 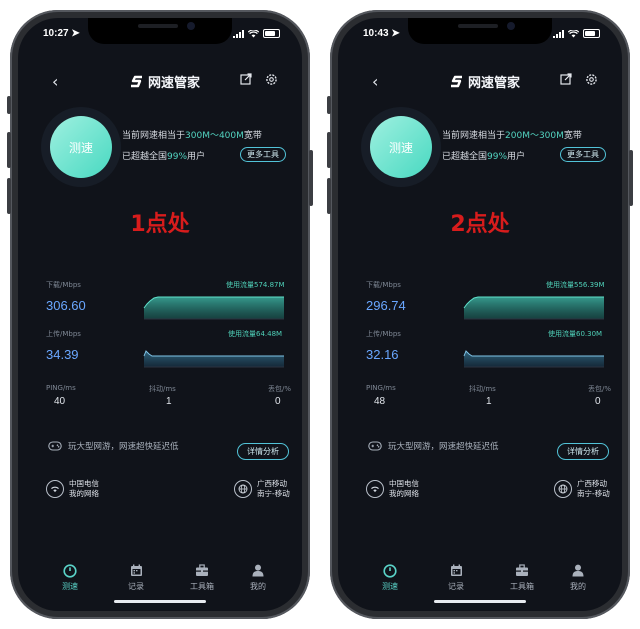 What do you see at coordinates (154, 136) in the screenshot?
I see `equiv-prefix: 当前网速相当于` at bounding box center [154, 136].